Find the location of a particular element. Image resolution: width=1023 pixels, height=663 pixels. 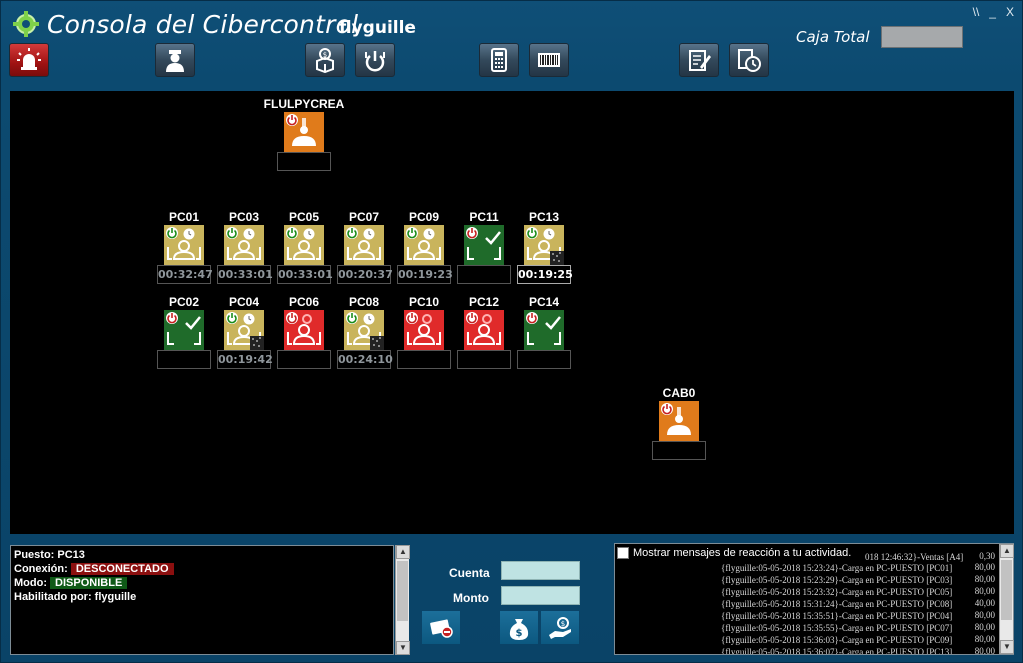

modo-label: Modo: is located at coordinates (30, 583).